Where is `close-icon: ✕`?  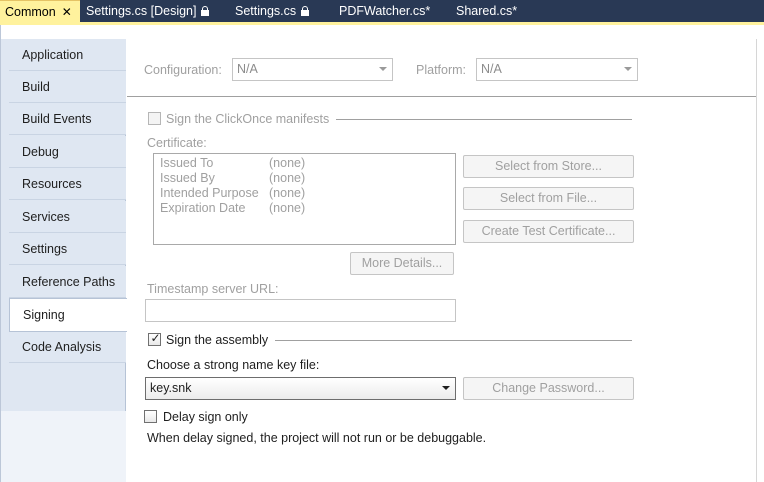
close-icon: ✕ is located at coordinates (67, 12).